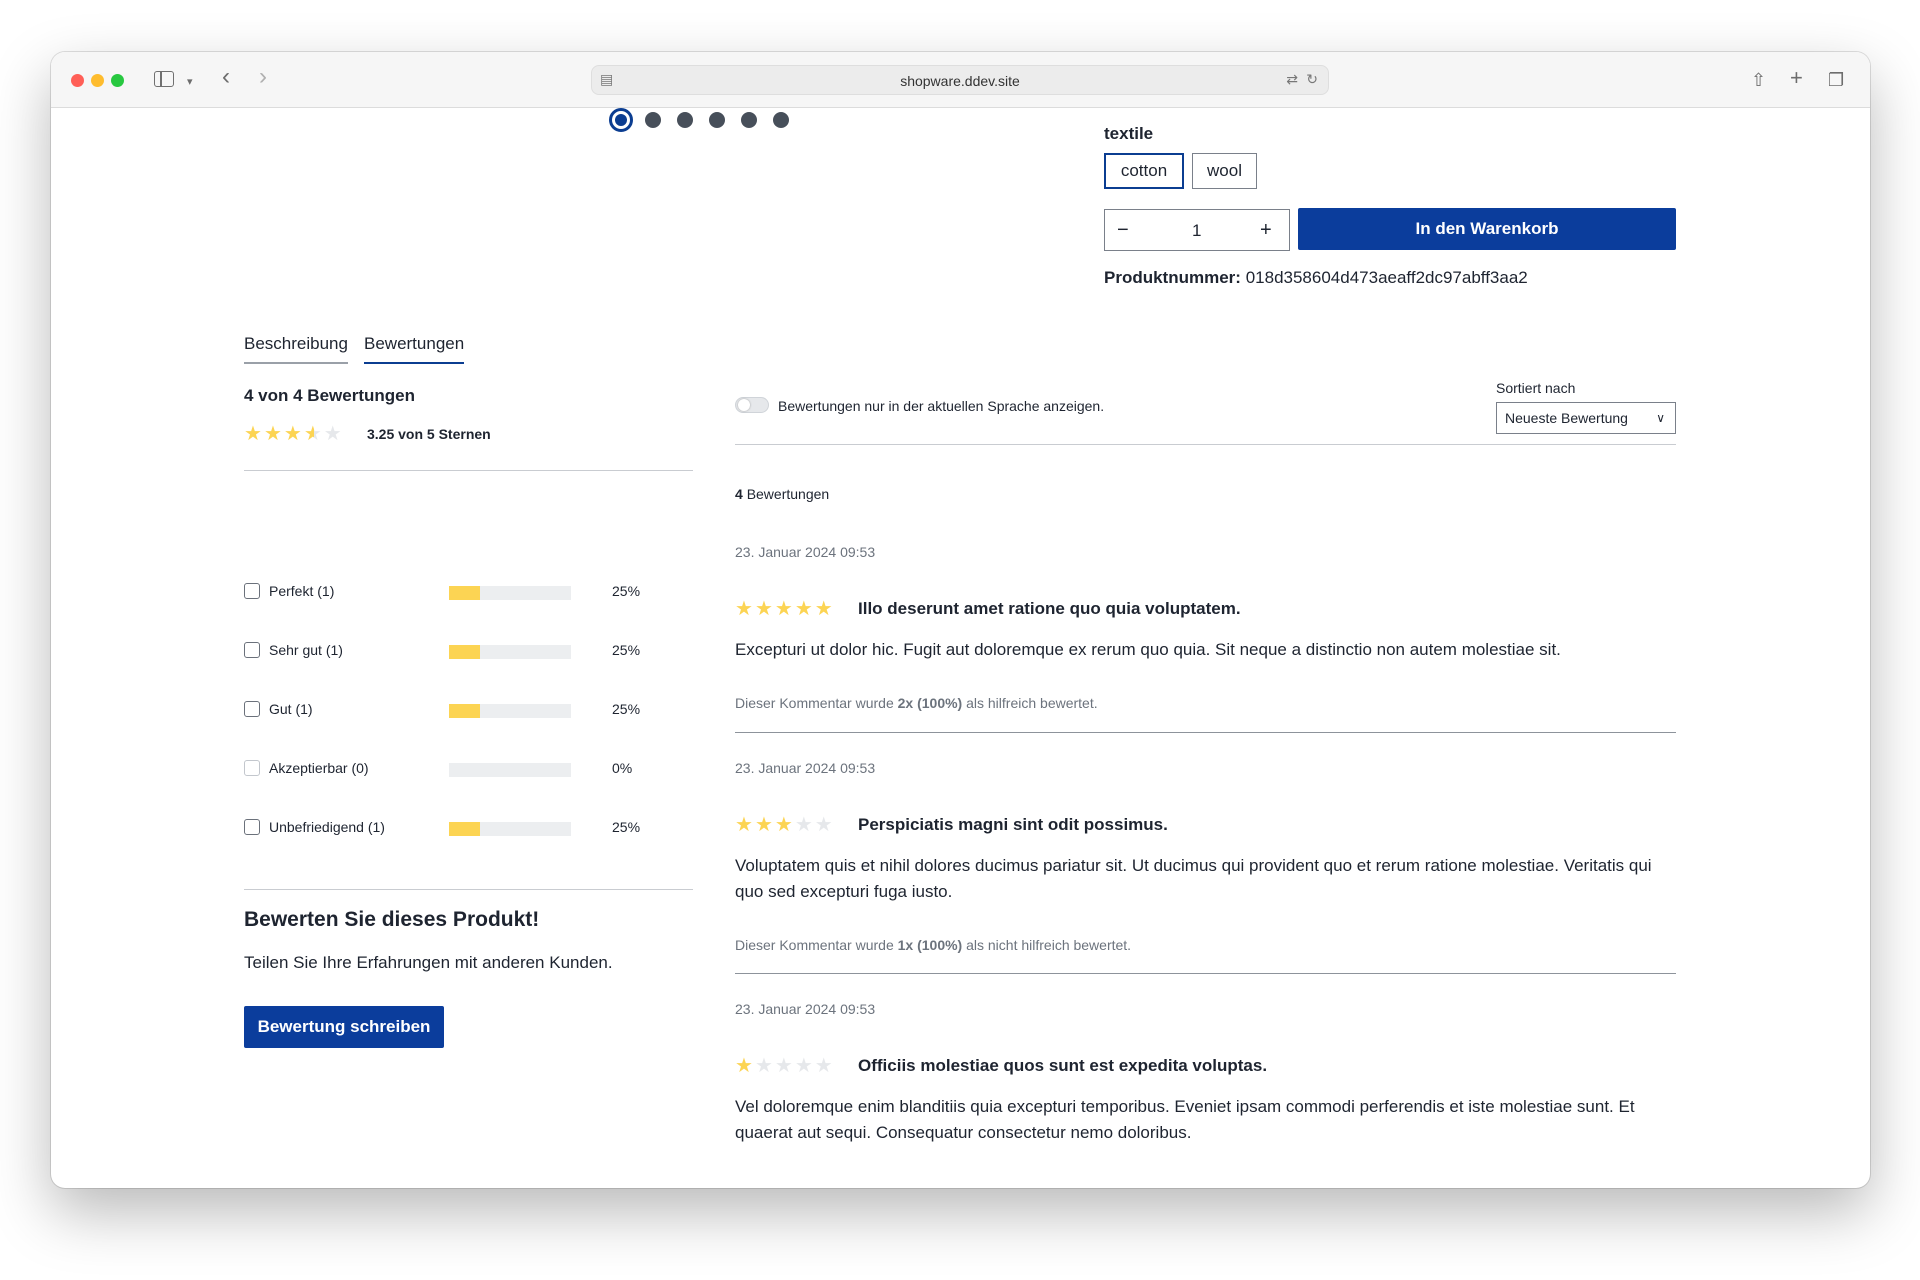 The image size is (1920, 1280). I want to click on language-filter-toggle, so click(752, 405).